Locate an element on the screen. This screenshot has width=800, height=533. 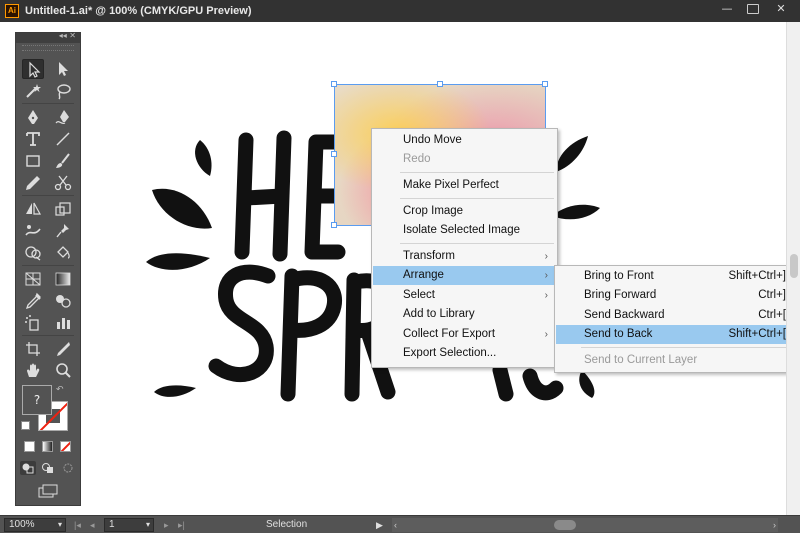
horizontal-scrollbar: ‹ › is located at coordinates (585, 525).